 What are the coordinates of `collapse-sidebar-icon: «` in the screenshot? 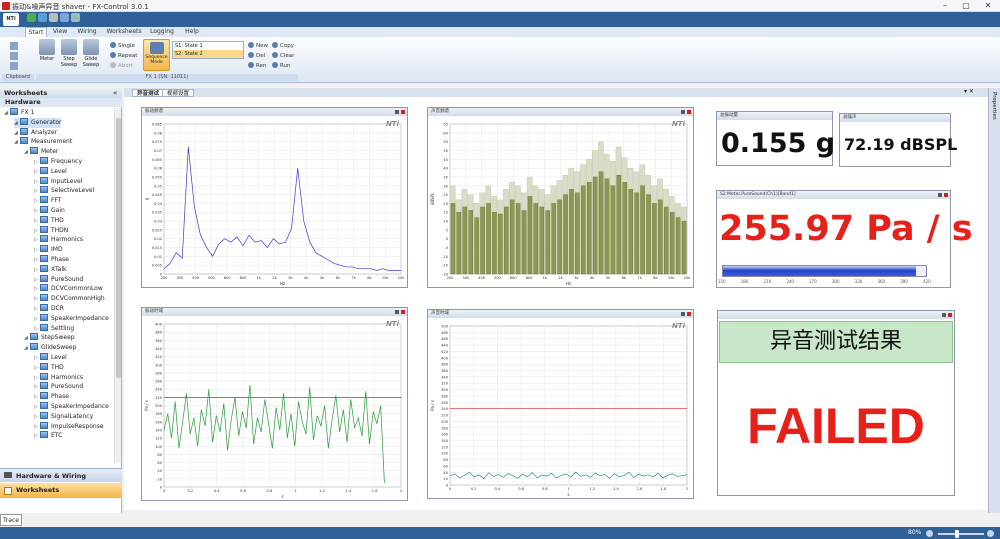 It's located at (115, 93).